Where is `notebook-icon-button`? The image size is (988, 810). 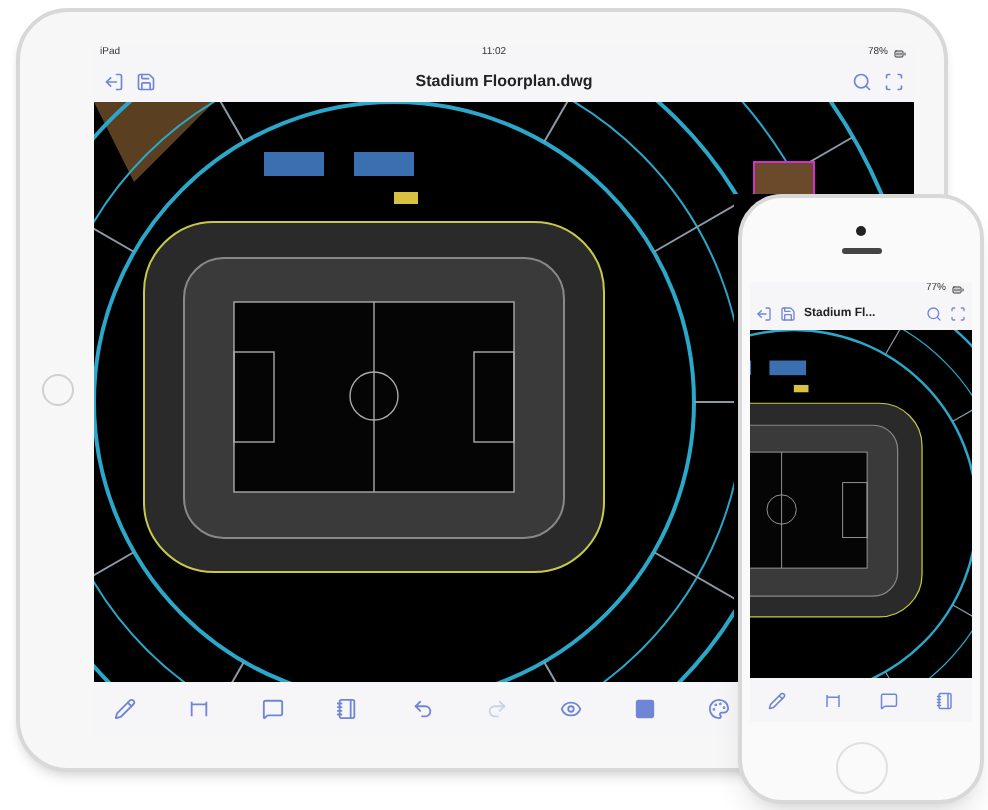 notebook-icon-button is located at coordinates (944, 700).